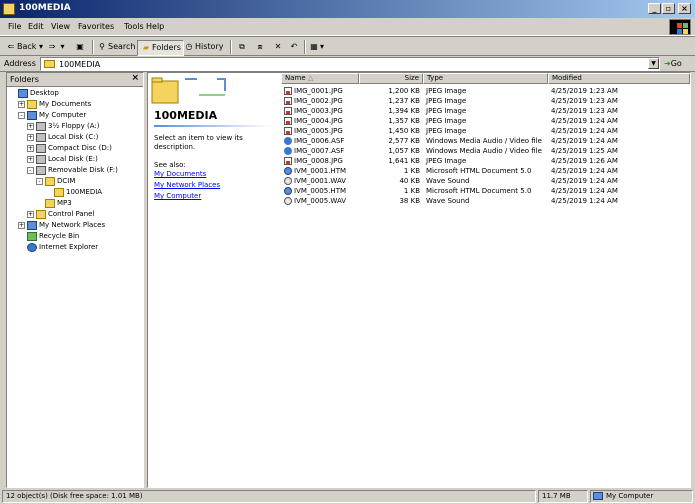 Image resolution: width=695 pixels, height=504 pixels. Describe the element at coordinates (80, 148) in the screenshot. I see `tree-item-label: Compact Disc (D:)` at that location.